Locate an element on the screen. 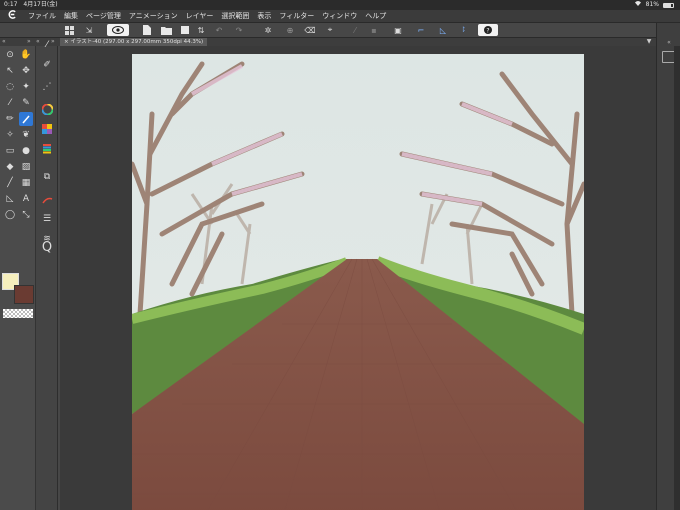 Image resolution: width=680 pixels, height=510 pixels. menu-item-9: ヘルプ is located at coordinates (375, 16).